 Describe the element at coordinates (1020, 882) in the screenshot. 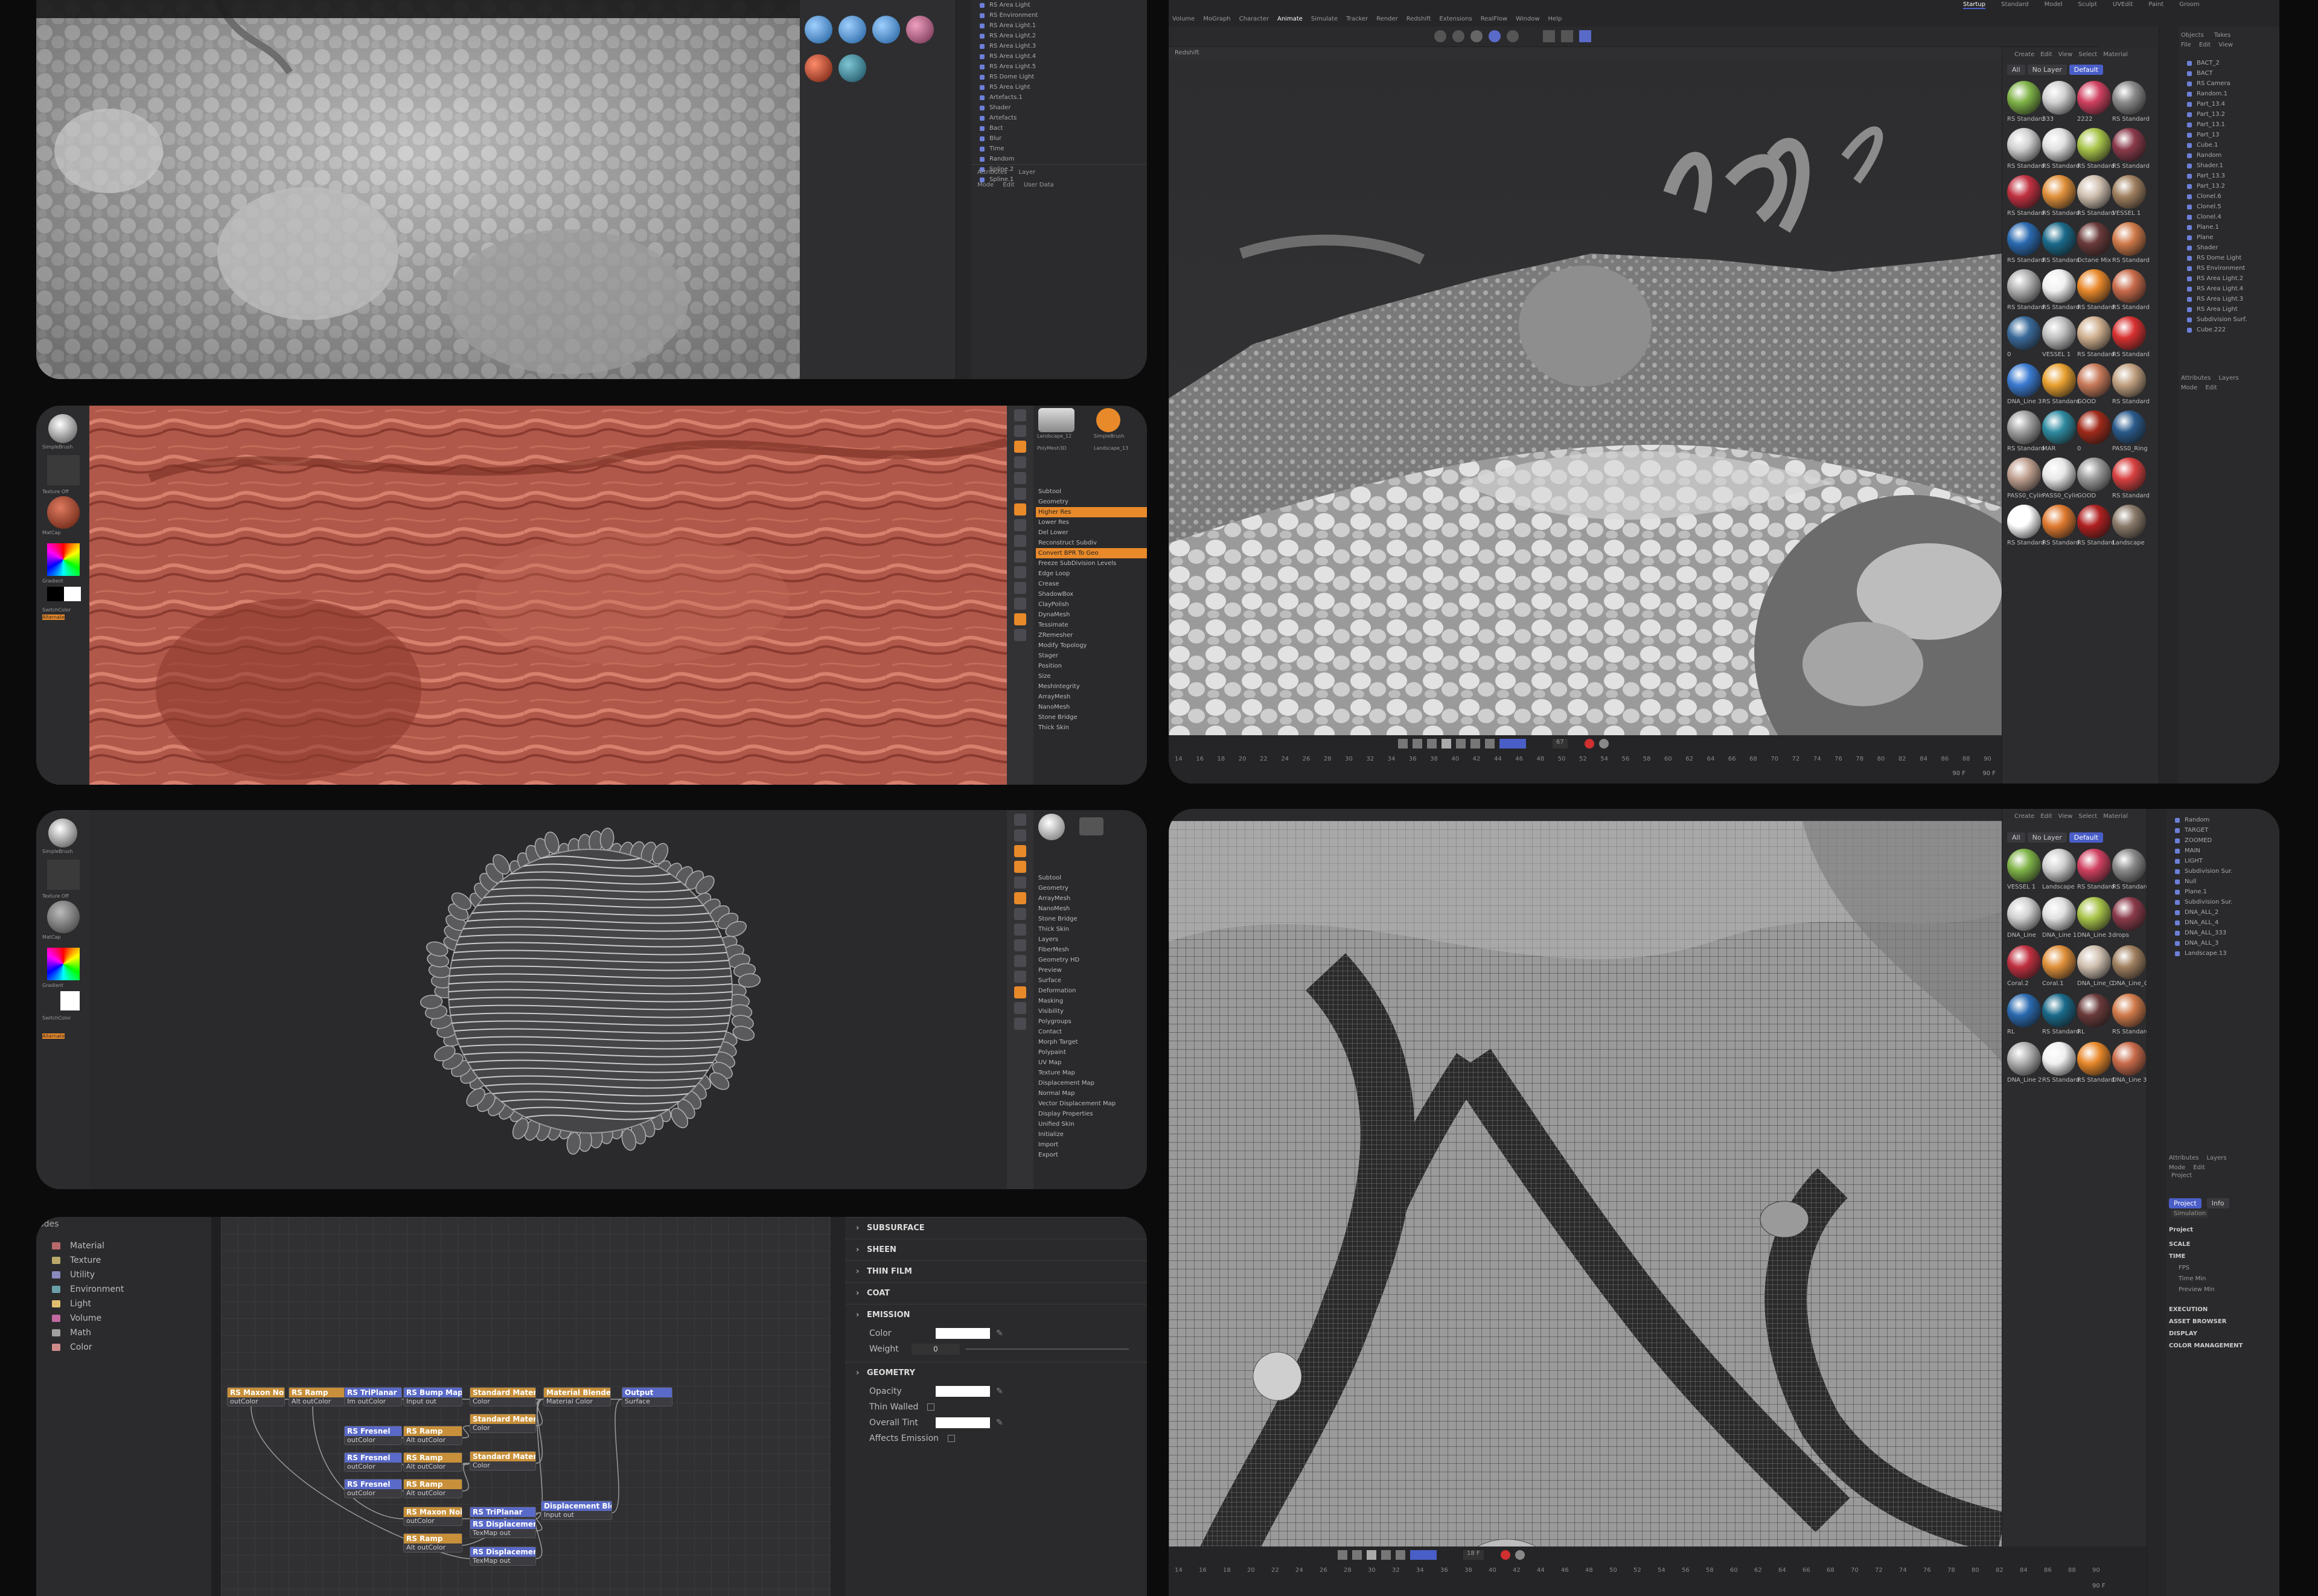

I see `aahalf-icon` at that location.